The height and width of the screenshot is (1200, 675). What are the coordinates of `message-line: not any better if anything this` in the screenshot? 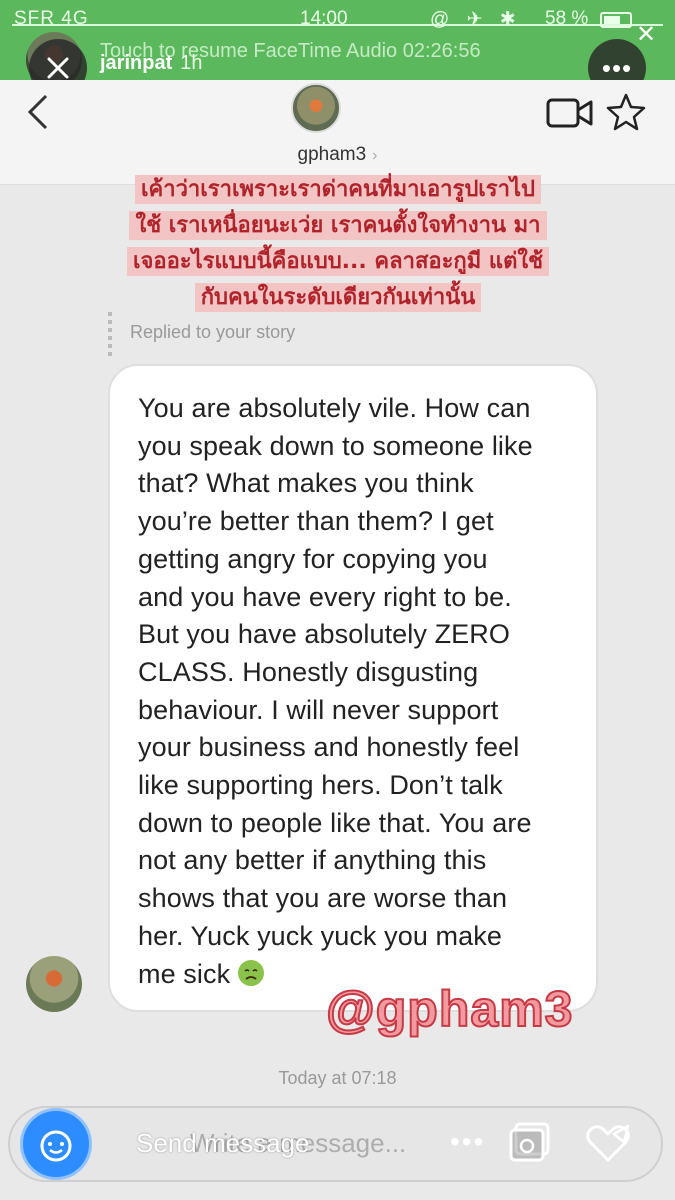 It's located at (312, 860).